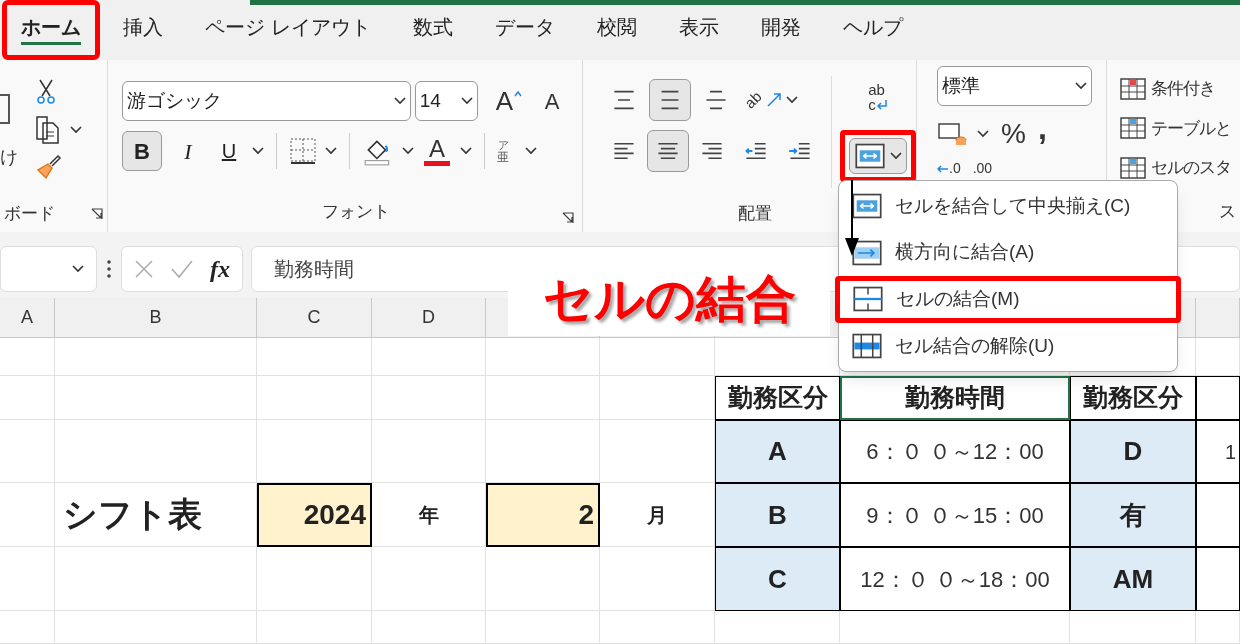 The width and height of the screenshot is (1240, 644). What do you see at coordinates (314, 515) in the screenshot?
I see `table-cell: 2024` at bounding box center [314, 515].